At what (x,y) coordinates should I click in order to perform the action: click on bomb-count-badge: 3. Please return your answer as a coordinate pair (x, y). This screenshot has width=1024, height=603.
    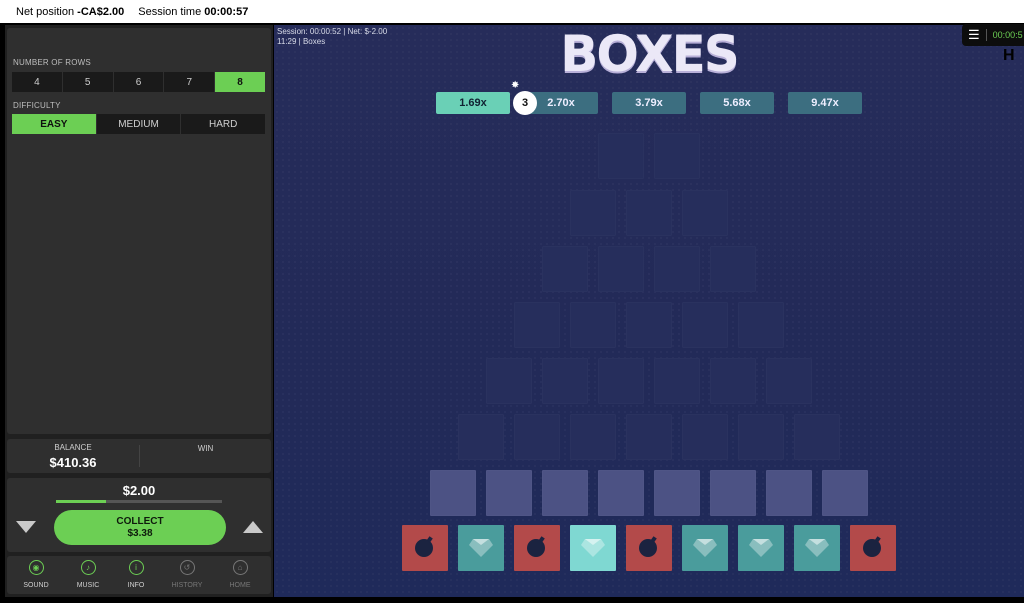
    Looking at the image, I should click on (525, 103).